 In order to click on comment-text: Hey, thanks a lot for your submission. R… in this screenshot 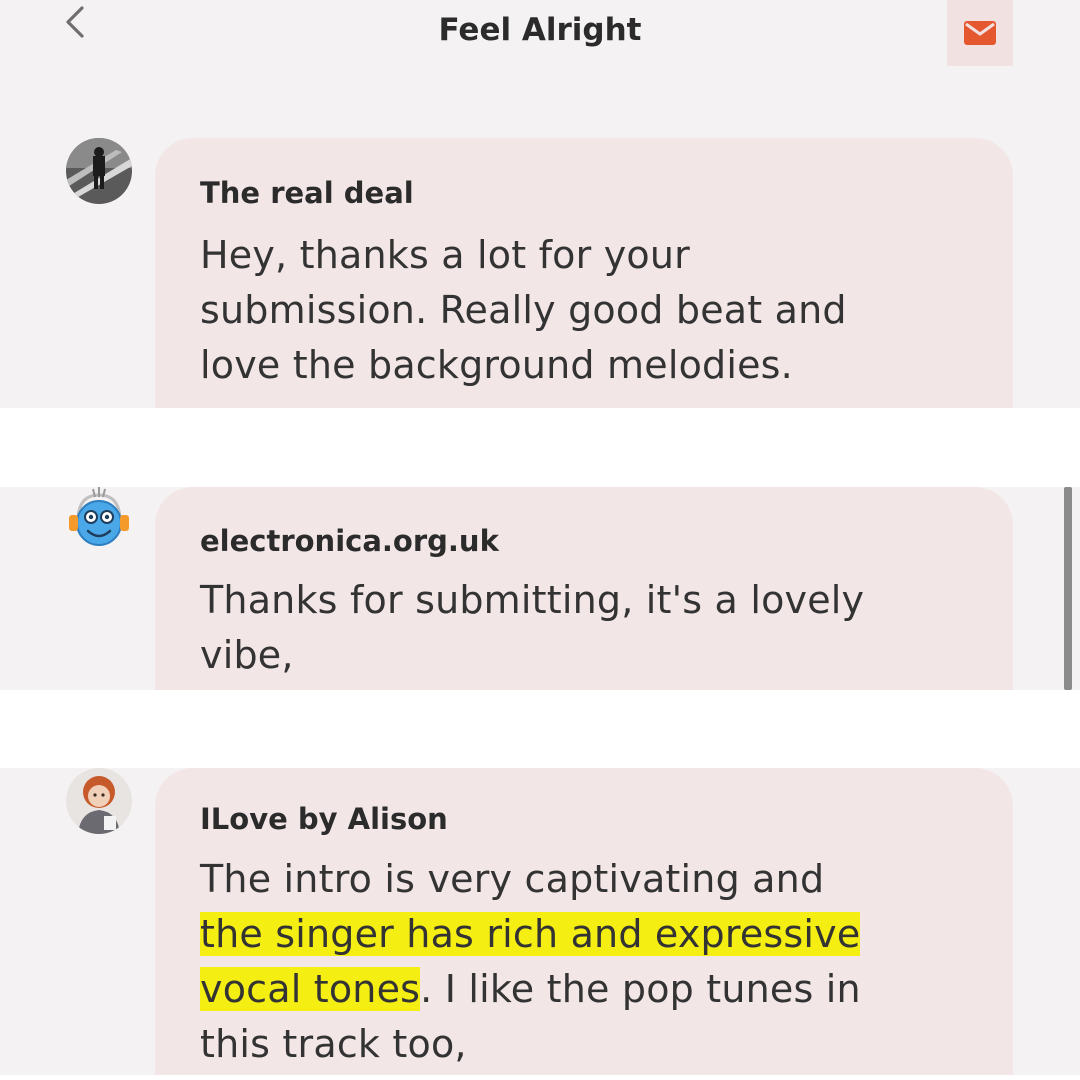, I will do `click(590, 310)`.